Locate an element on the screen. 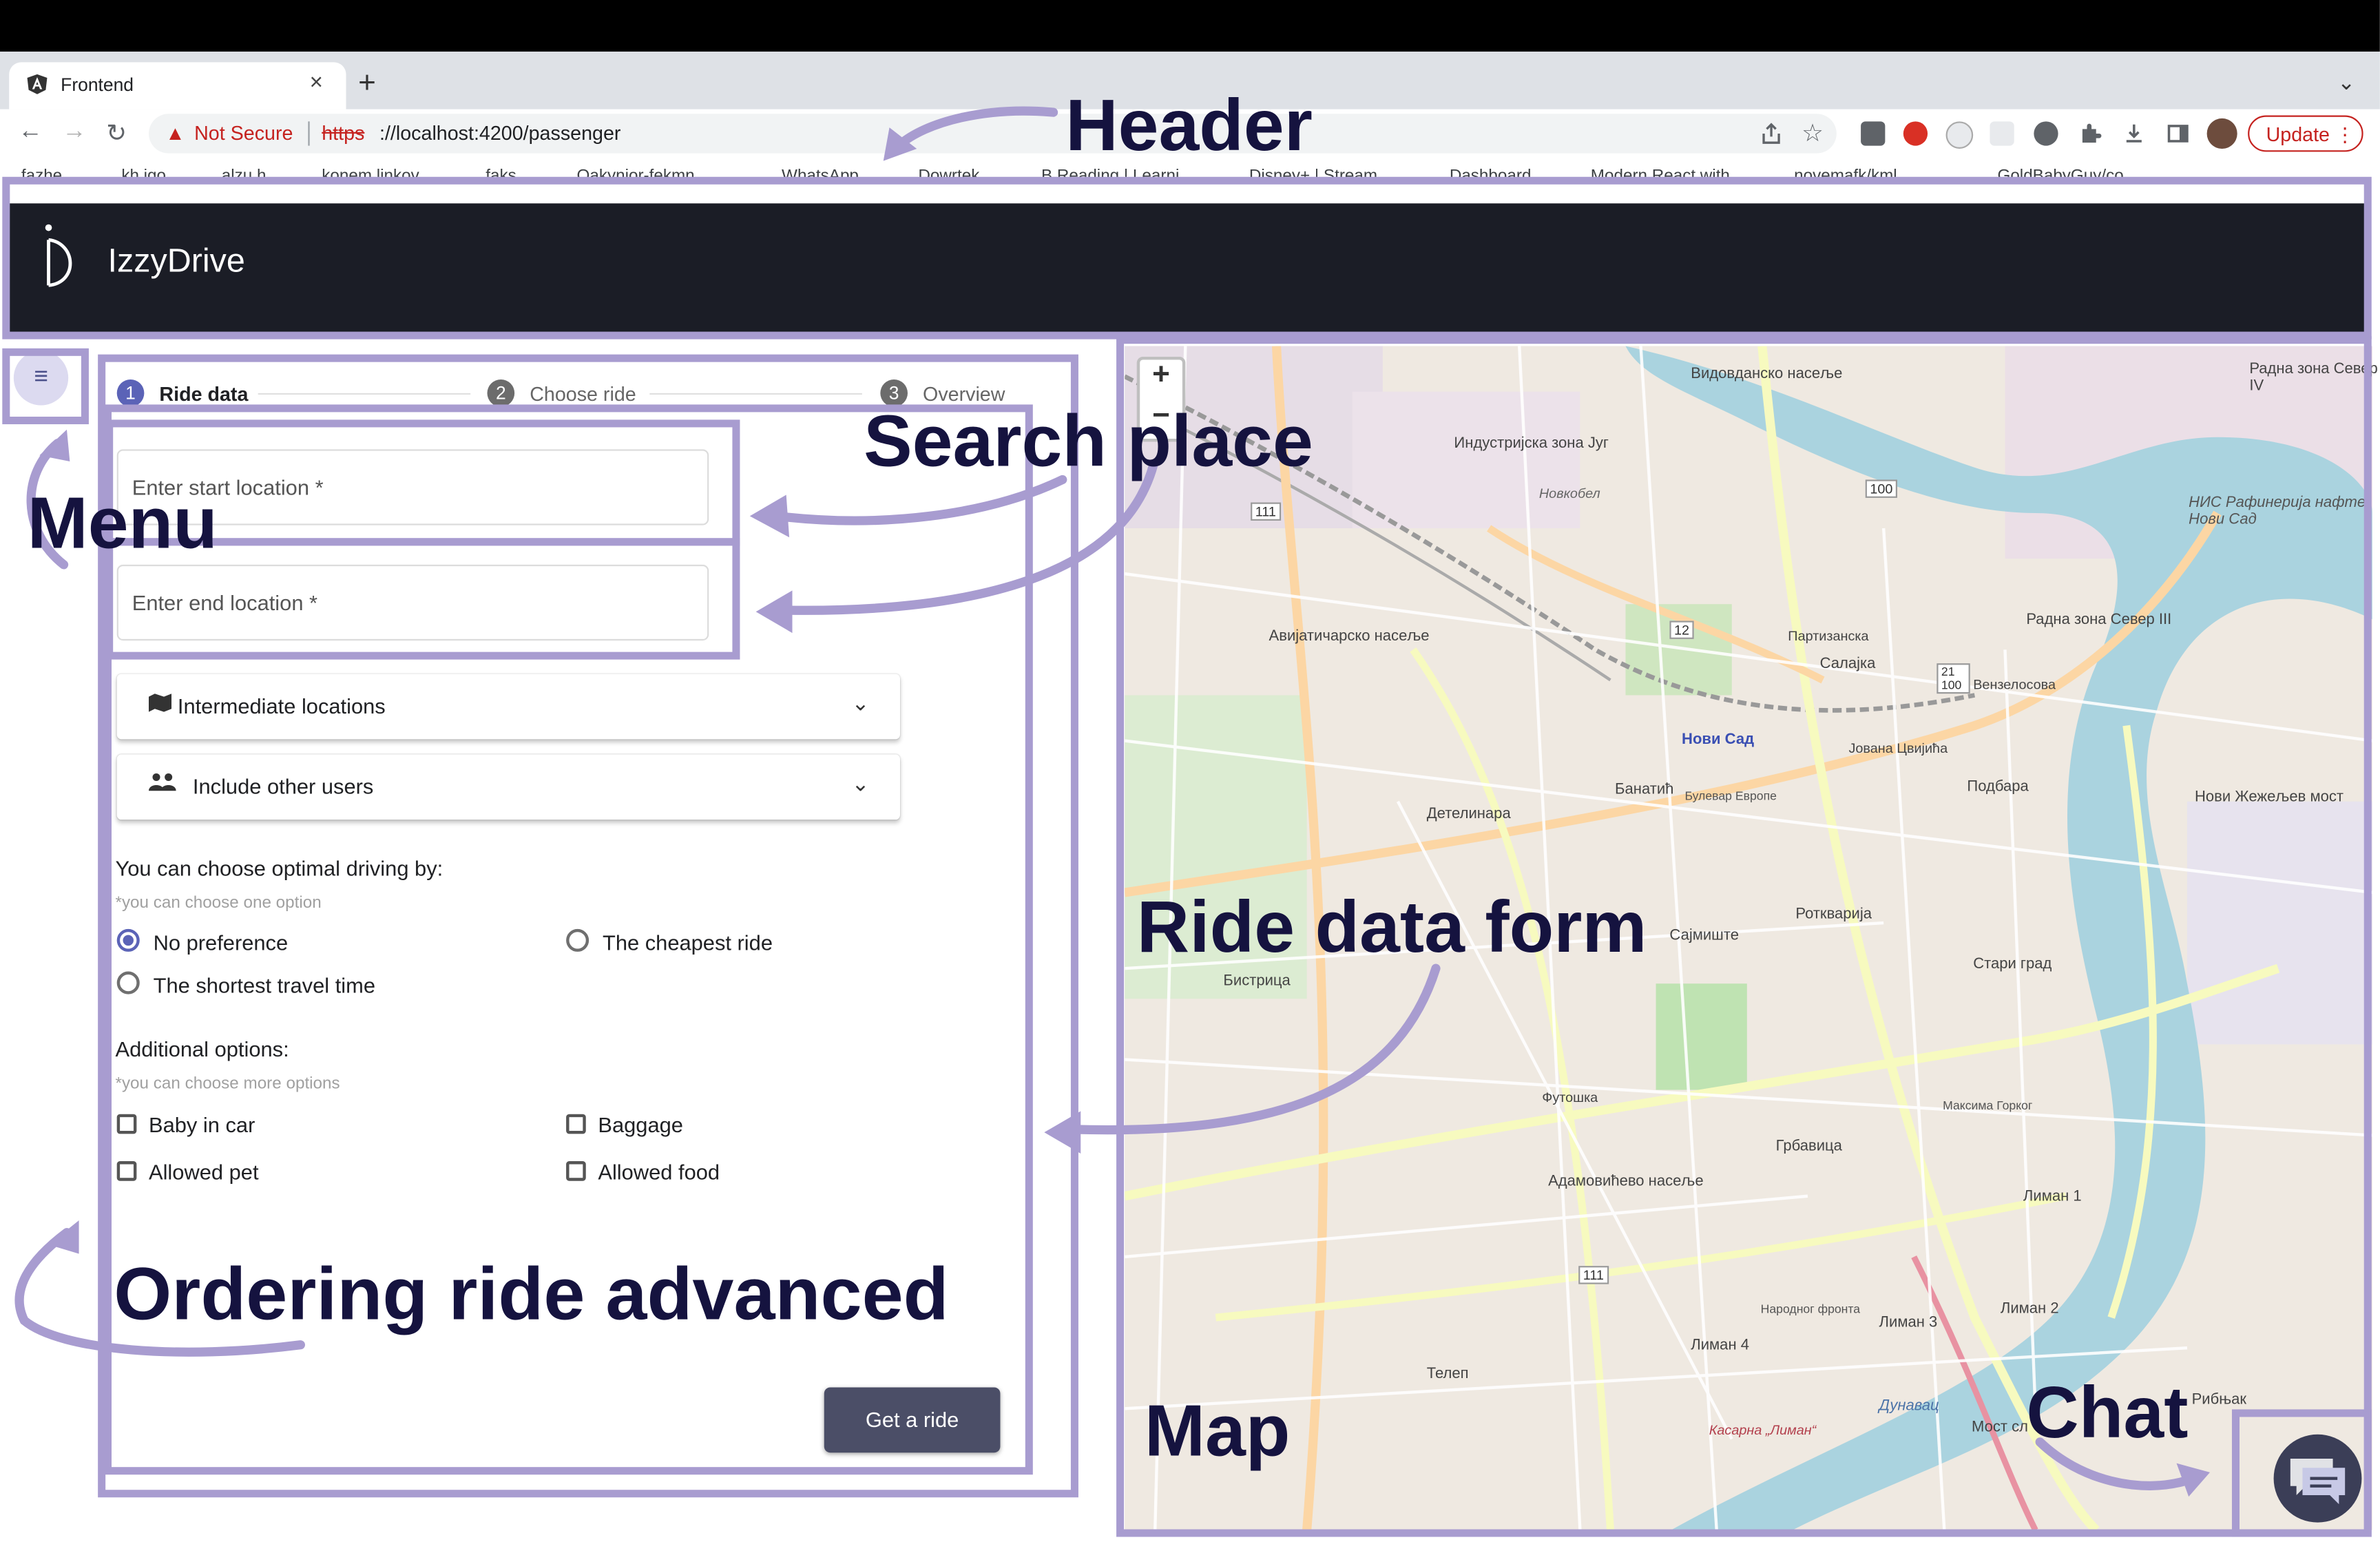  profile-avatar is located at coordinates (2221, 133).